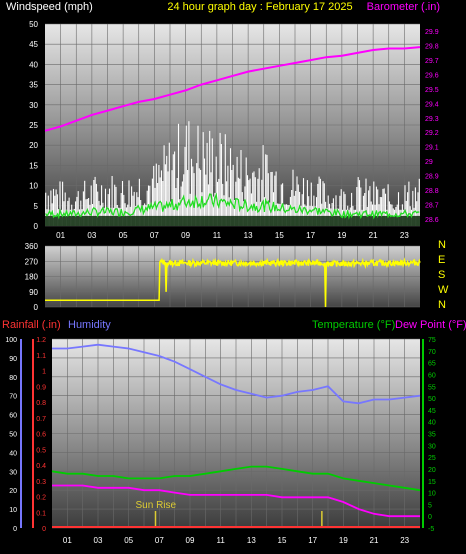  I want to click on rain-tick: 1.1, so click(41, 356).